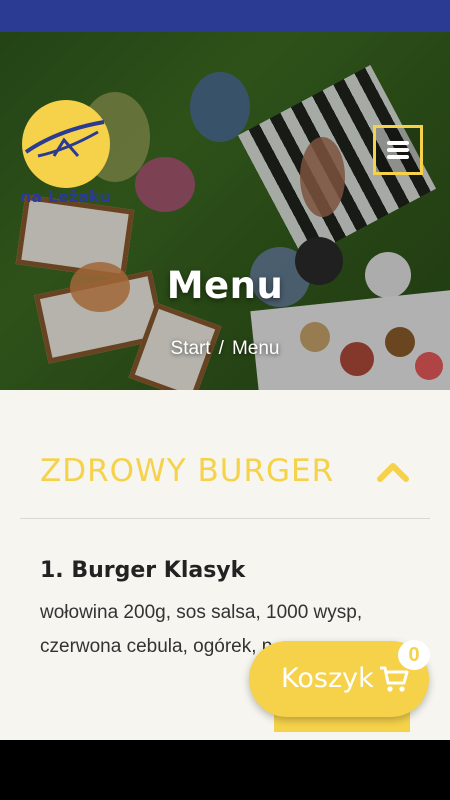 This screenshot has height=800, width=450. I want to click on top-status-bar, so click(225, 16).